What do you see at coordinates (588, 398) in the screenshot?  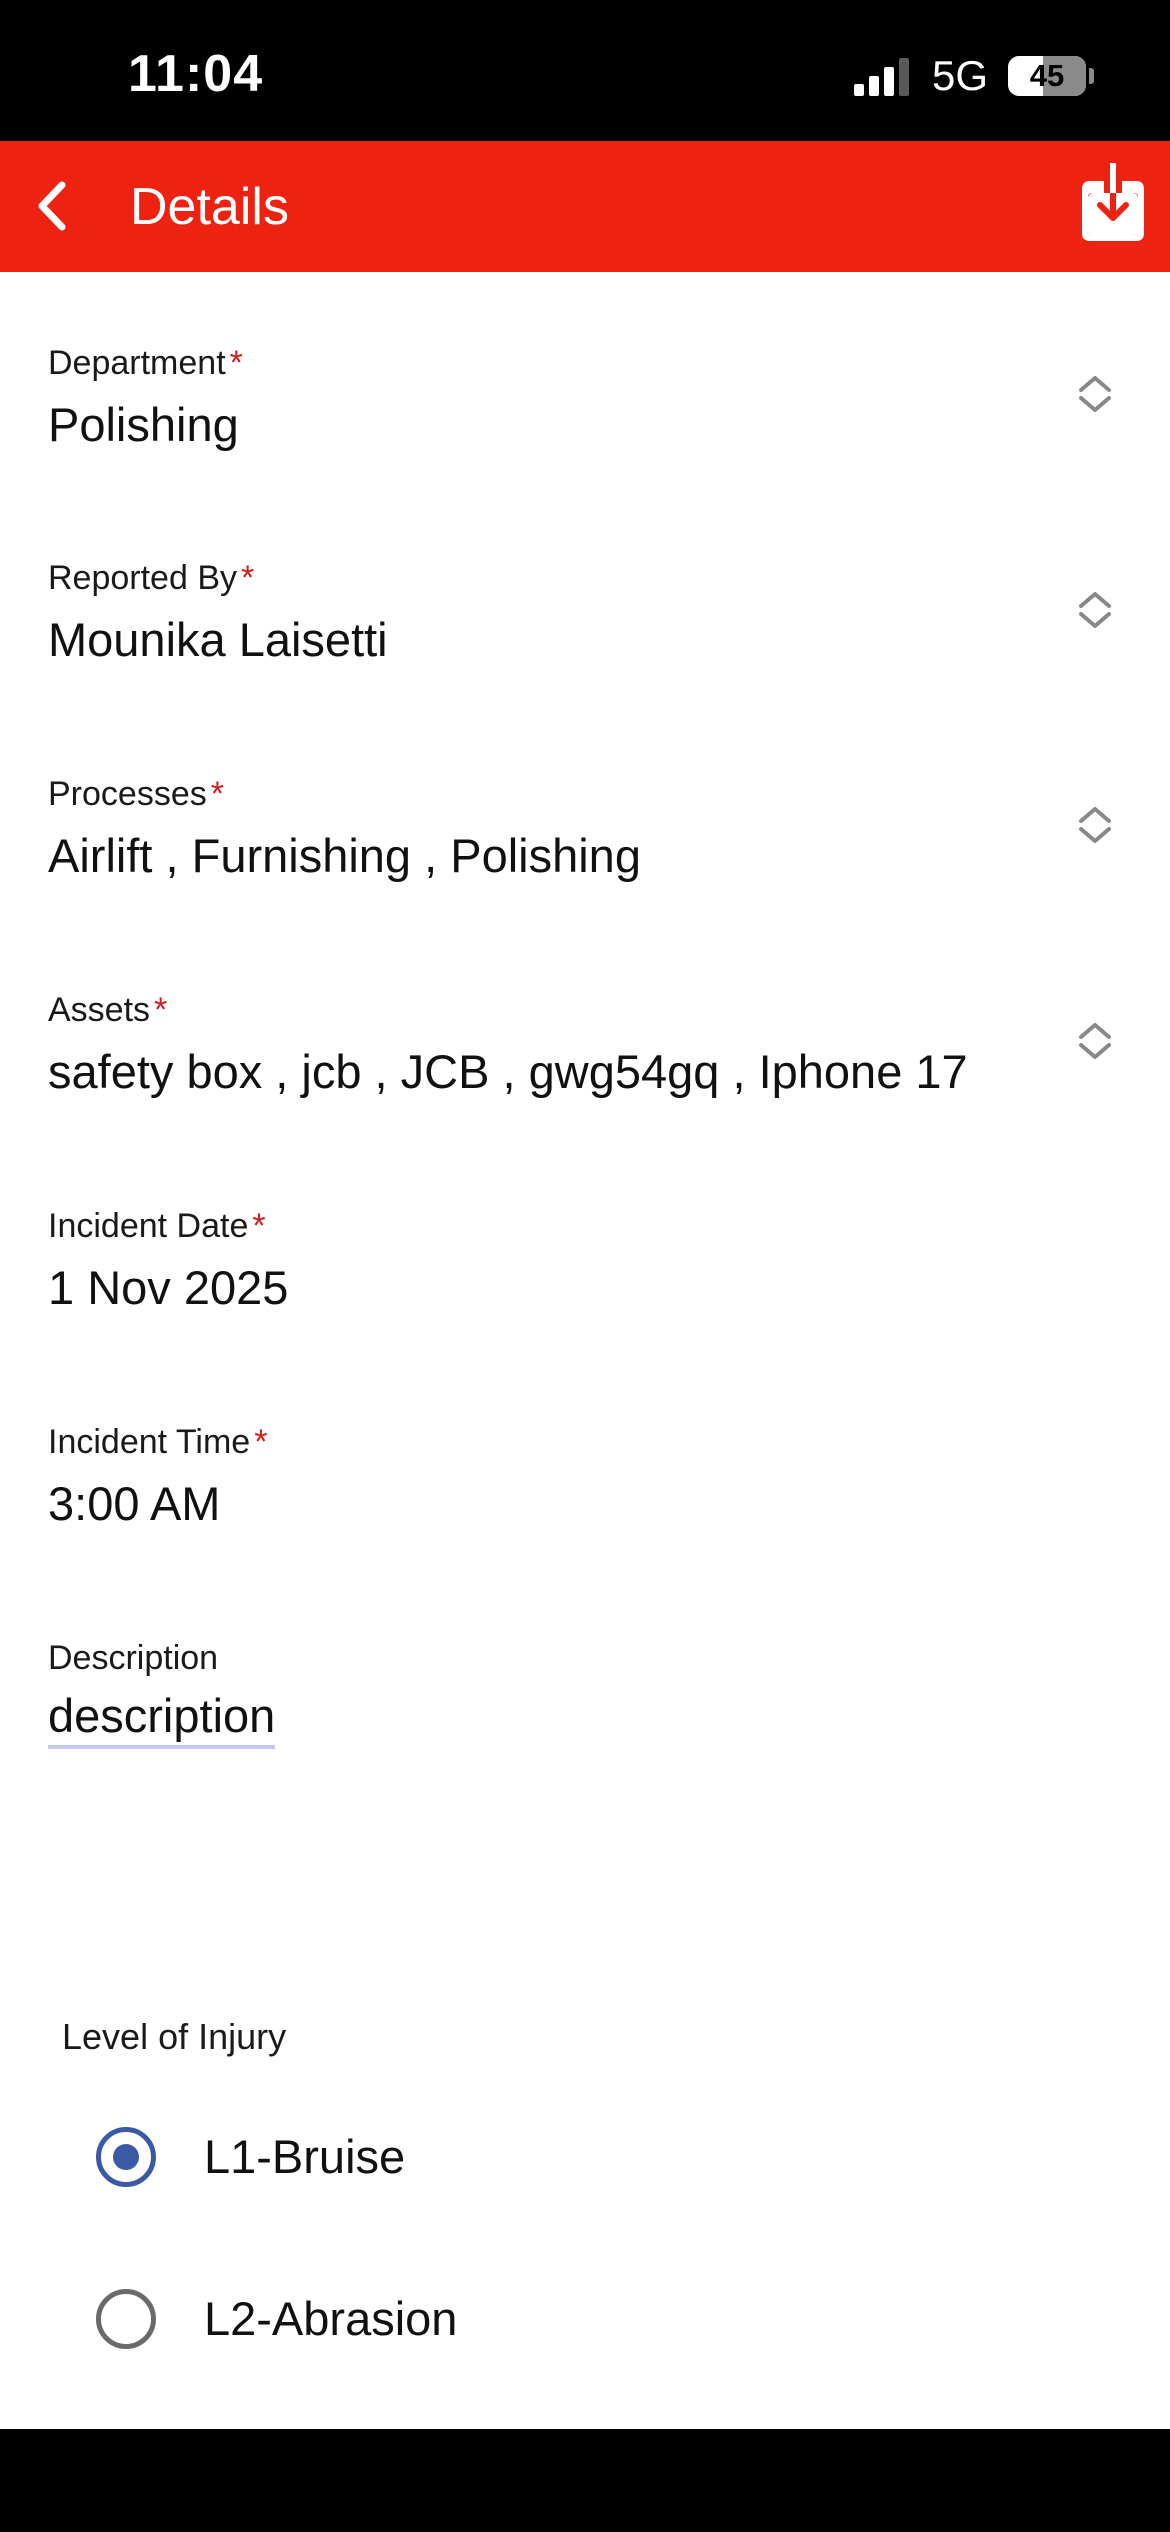 I see `department-field: Department * Polishing` at bounding box center [588, 398].